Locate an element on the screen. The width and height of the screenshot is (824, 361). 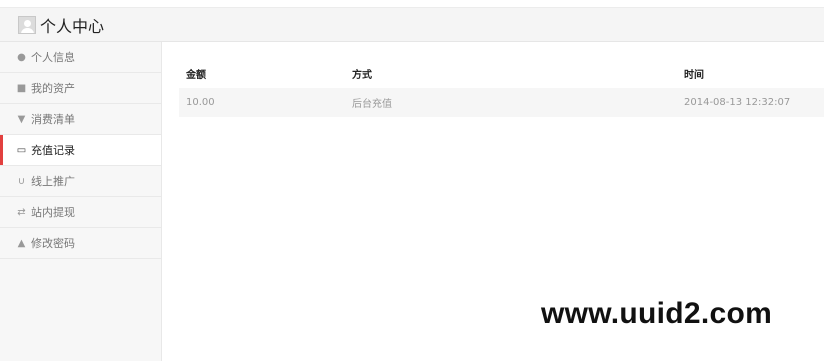
sidebar-item-online-promotion: ∪ 线上推广 is located at coordinates (80, 181).